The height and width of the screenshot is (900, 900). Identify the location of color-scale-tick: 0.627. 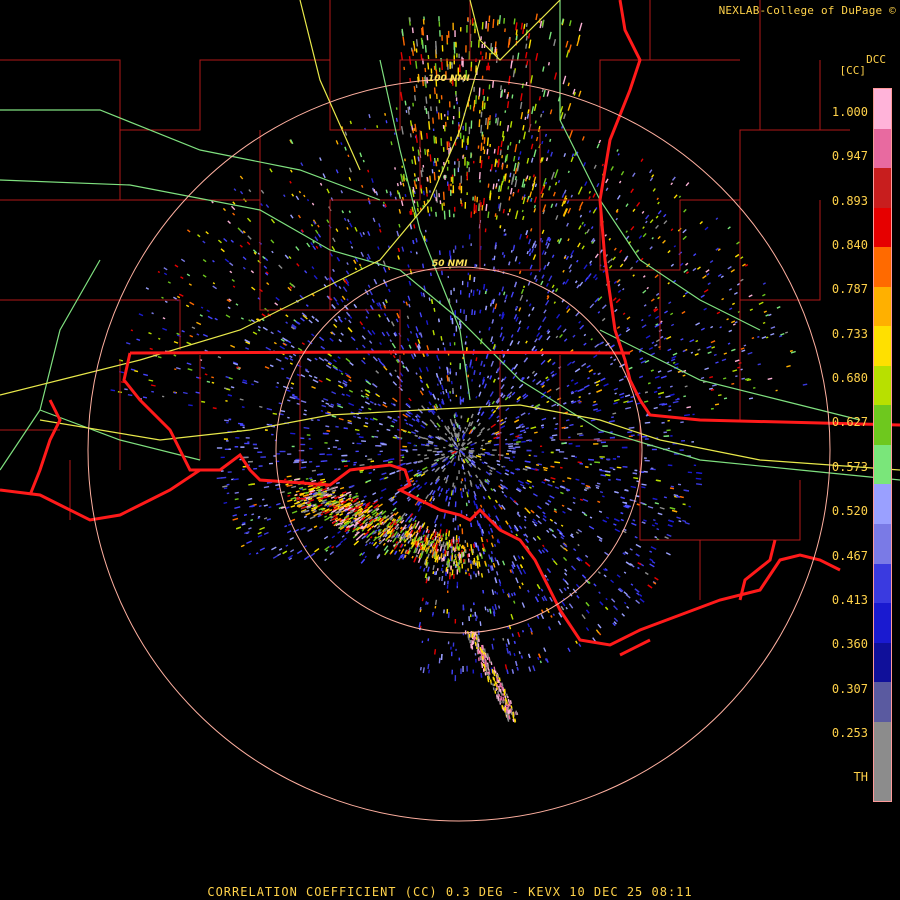
(849, 422).